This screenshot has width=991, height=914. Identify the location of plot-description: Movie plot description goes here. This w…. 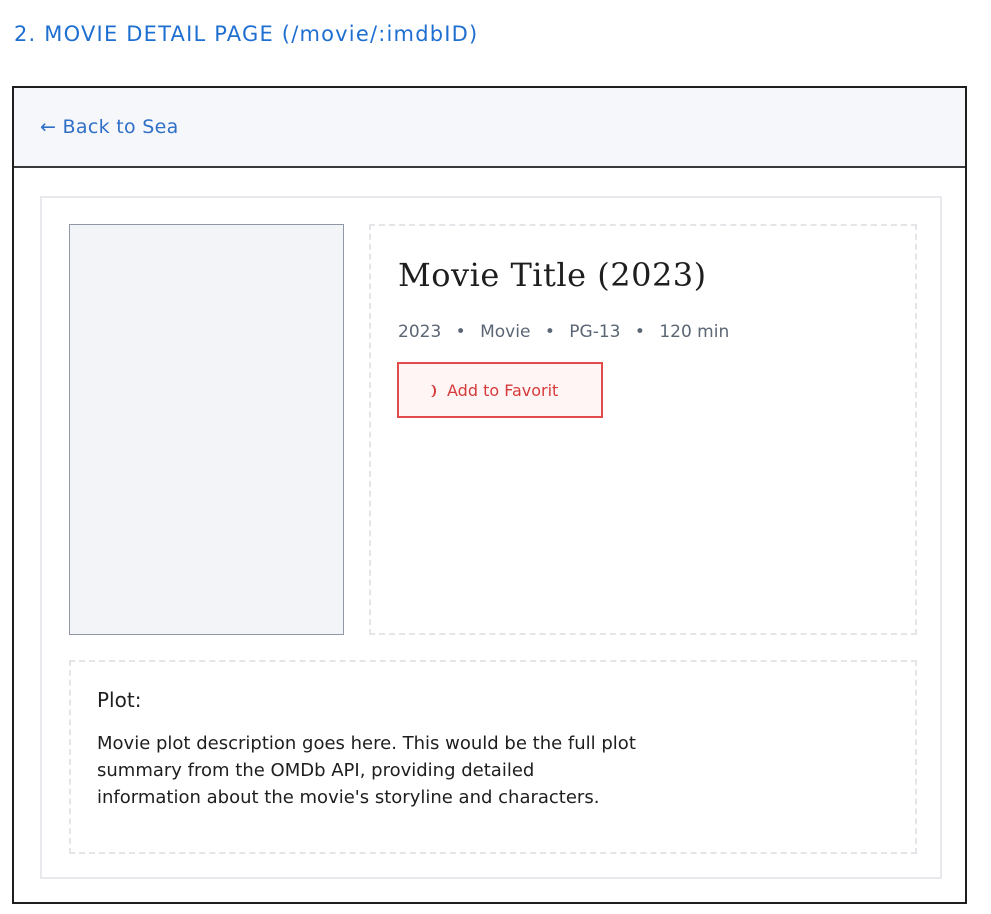
(366, 770).